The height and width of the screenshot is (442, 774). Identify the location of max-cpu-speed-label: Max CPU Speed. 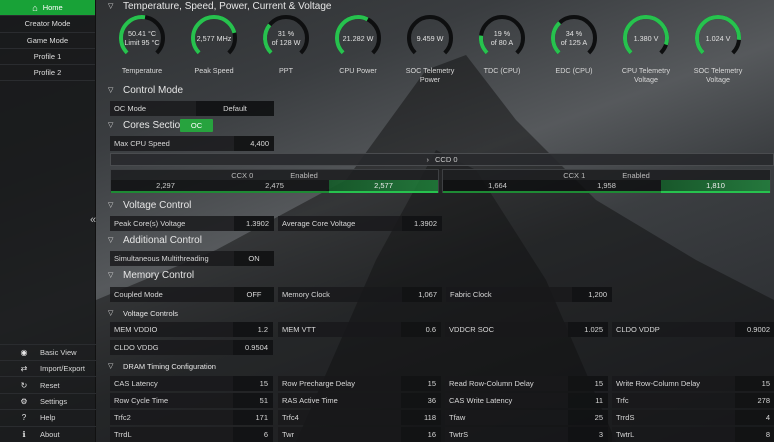
(142, 143).